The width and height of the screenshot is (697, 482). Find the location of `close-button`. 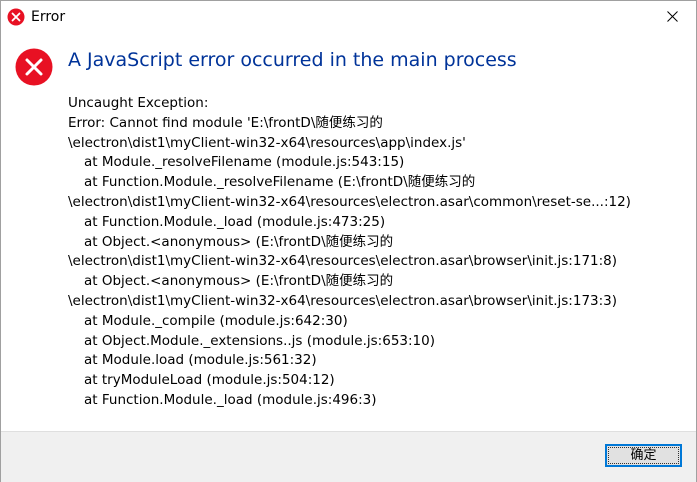

close-button is located at coordinates (673, 16).